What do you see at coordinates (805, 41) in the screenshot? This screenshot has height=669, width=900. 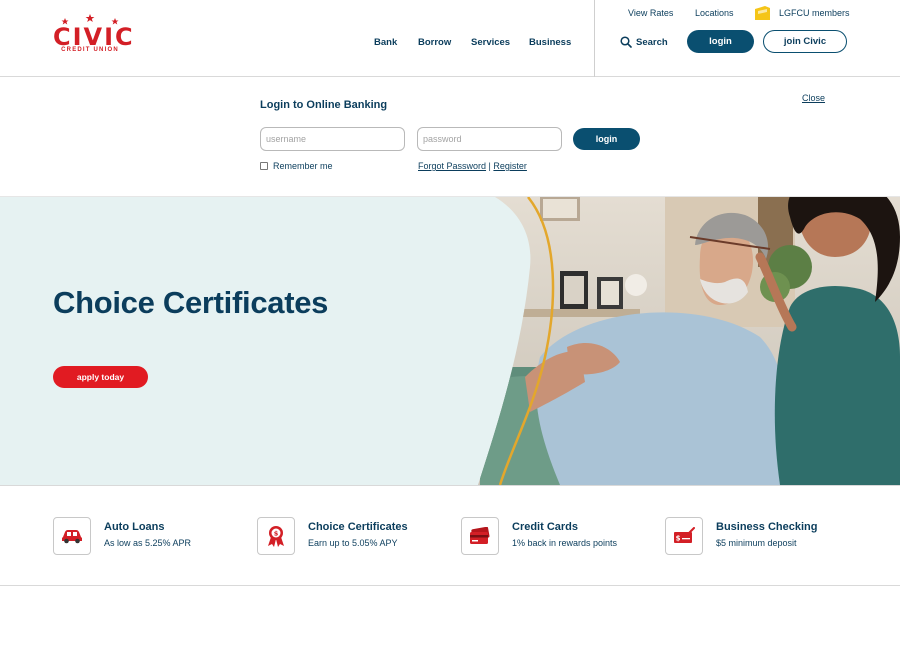 I see `join-civic-button: join Civic` at bounding box center [805, 41].